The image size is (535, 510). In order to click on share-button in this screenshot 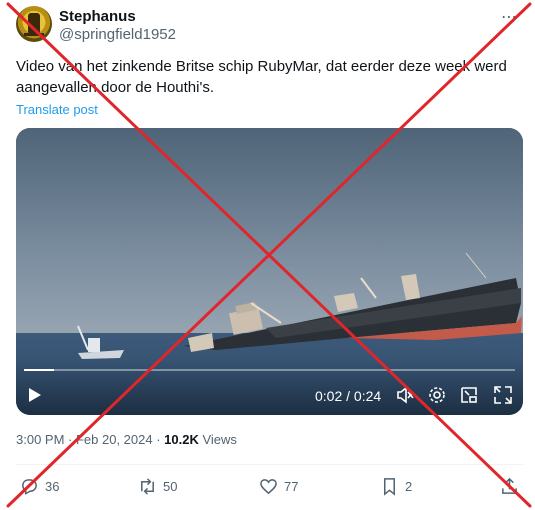, I will do `click(512, 486)`.